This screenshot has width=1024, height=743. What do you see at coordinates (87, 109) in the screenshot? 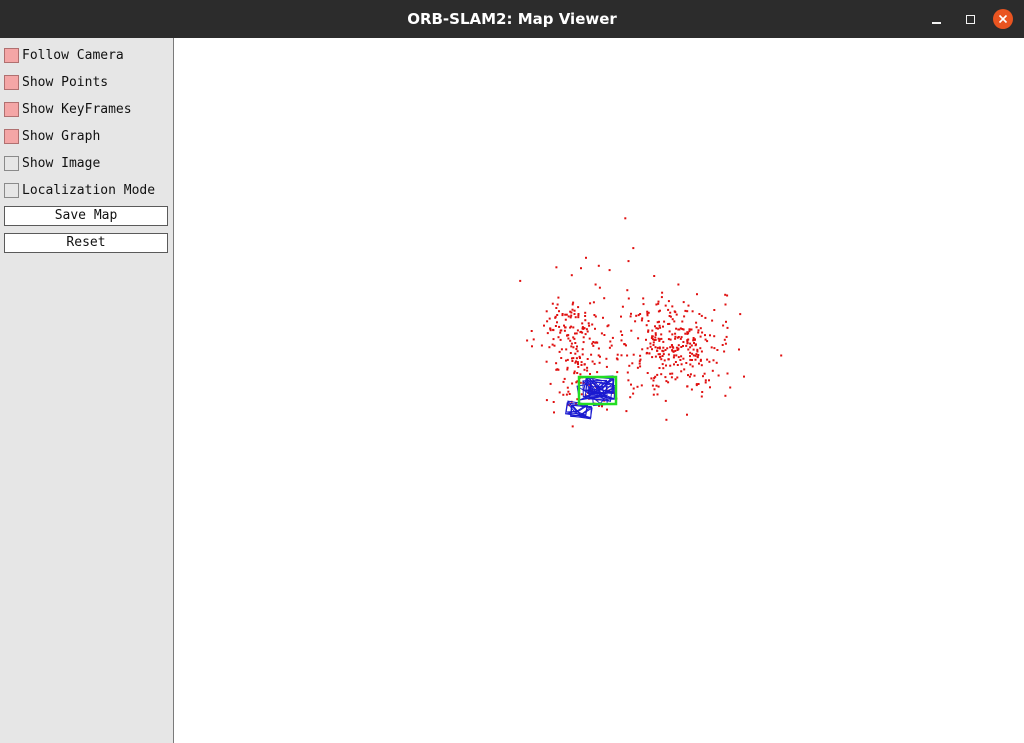
I see `show-keyframes-checkbox: Show KeyFrames` at bounding box center [87, 109].